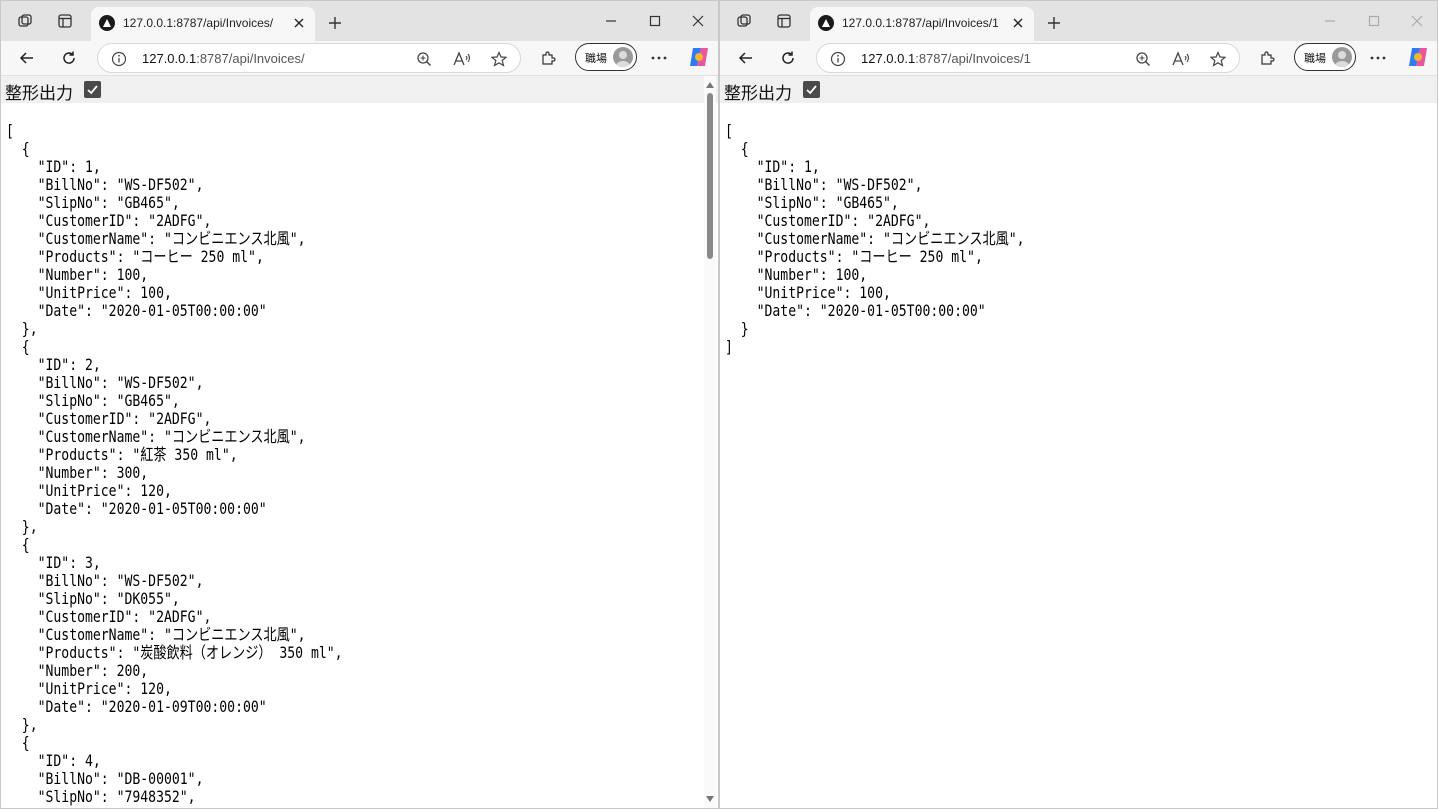 The width and height of the screenshot is (1438, 809). I want to click on scroll-up-icon, so click(710, 85).